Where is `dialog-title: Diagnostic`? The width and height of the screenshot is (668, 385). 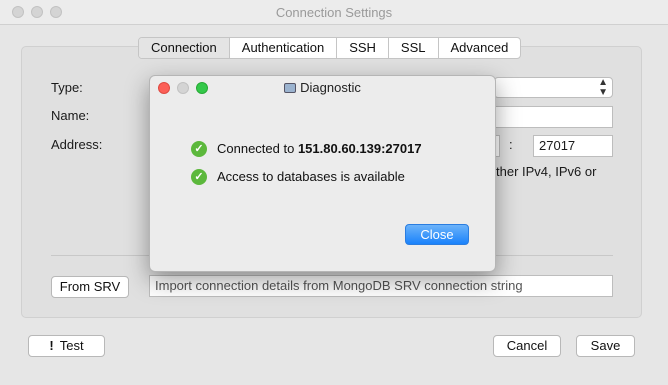
dialog-title: Diagnostic is located at coordinates (330, 87).